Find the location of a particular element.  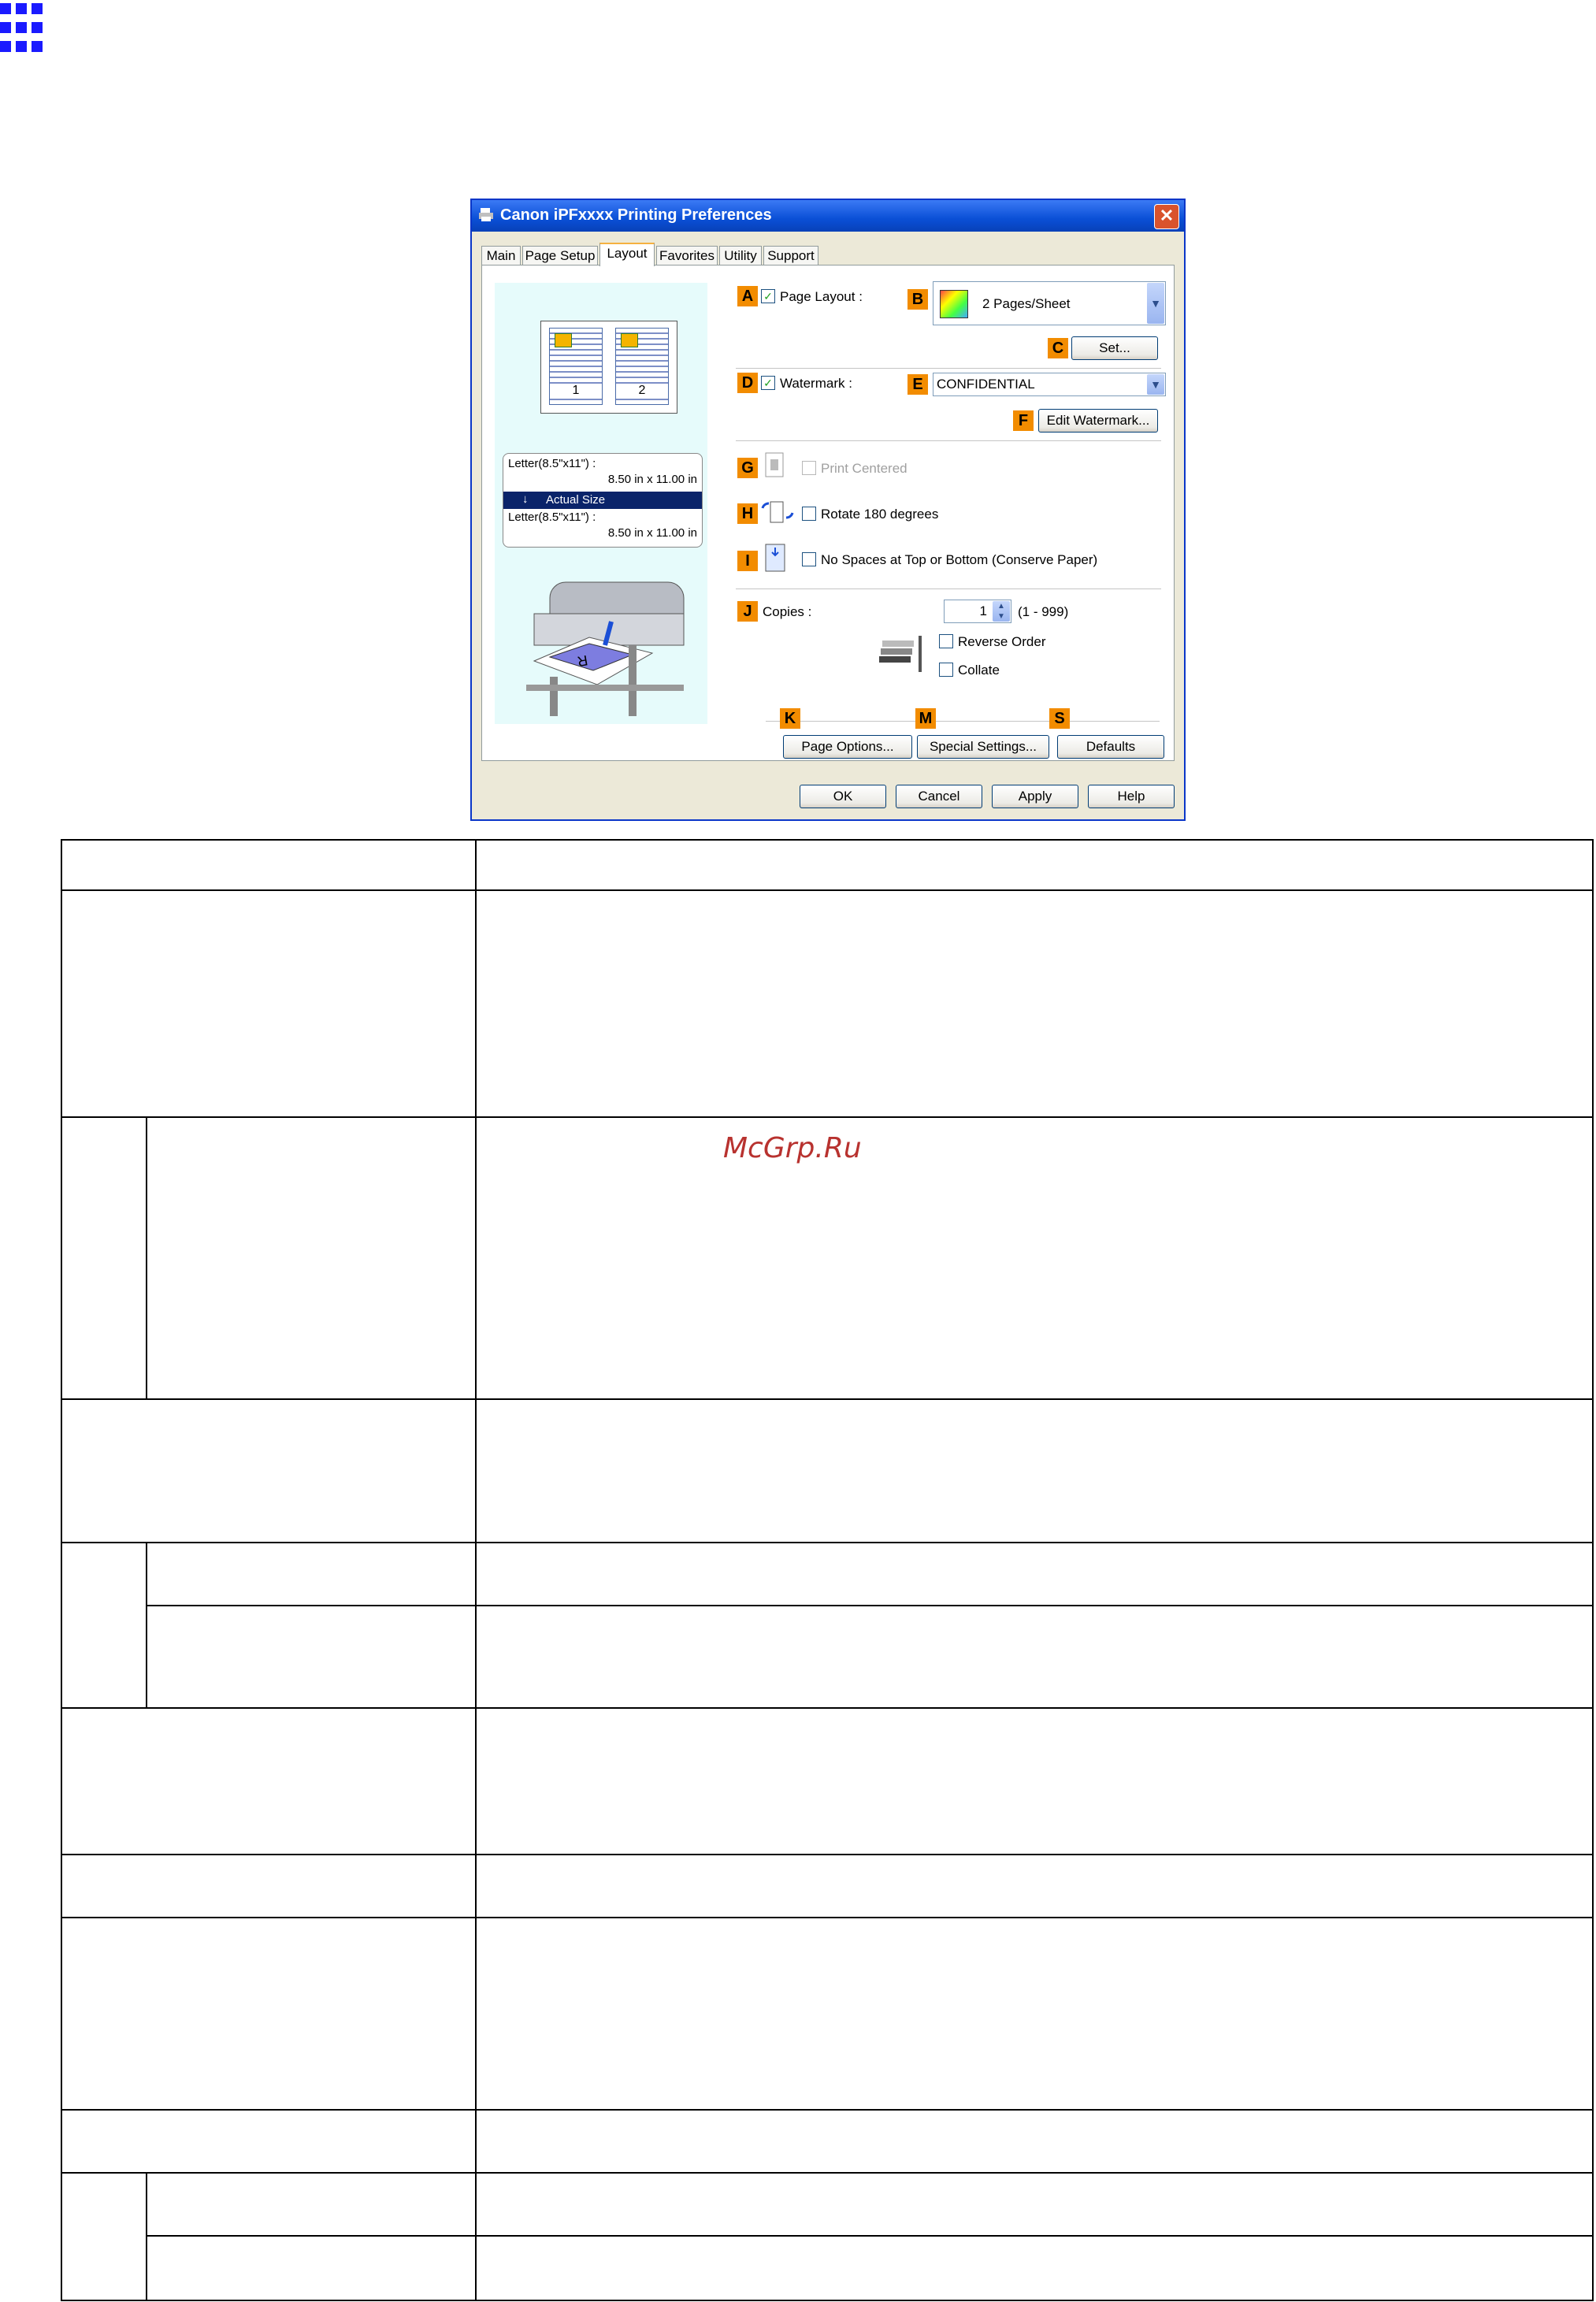

printer-illustration: R is located at coordinates (605, 648).